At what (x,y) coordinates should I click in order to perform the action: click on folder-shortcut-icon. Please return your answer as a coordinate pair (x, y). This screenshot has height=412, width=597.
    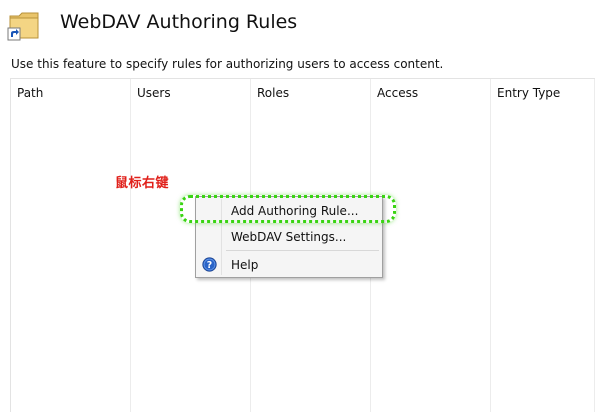
    Looking at the image, I should click on (23, 26).